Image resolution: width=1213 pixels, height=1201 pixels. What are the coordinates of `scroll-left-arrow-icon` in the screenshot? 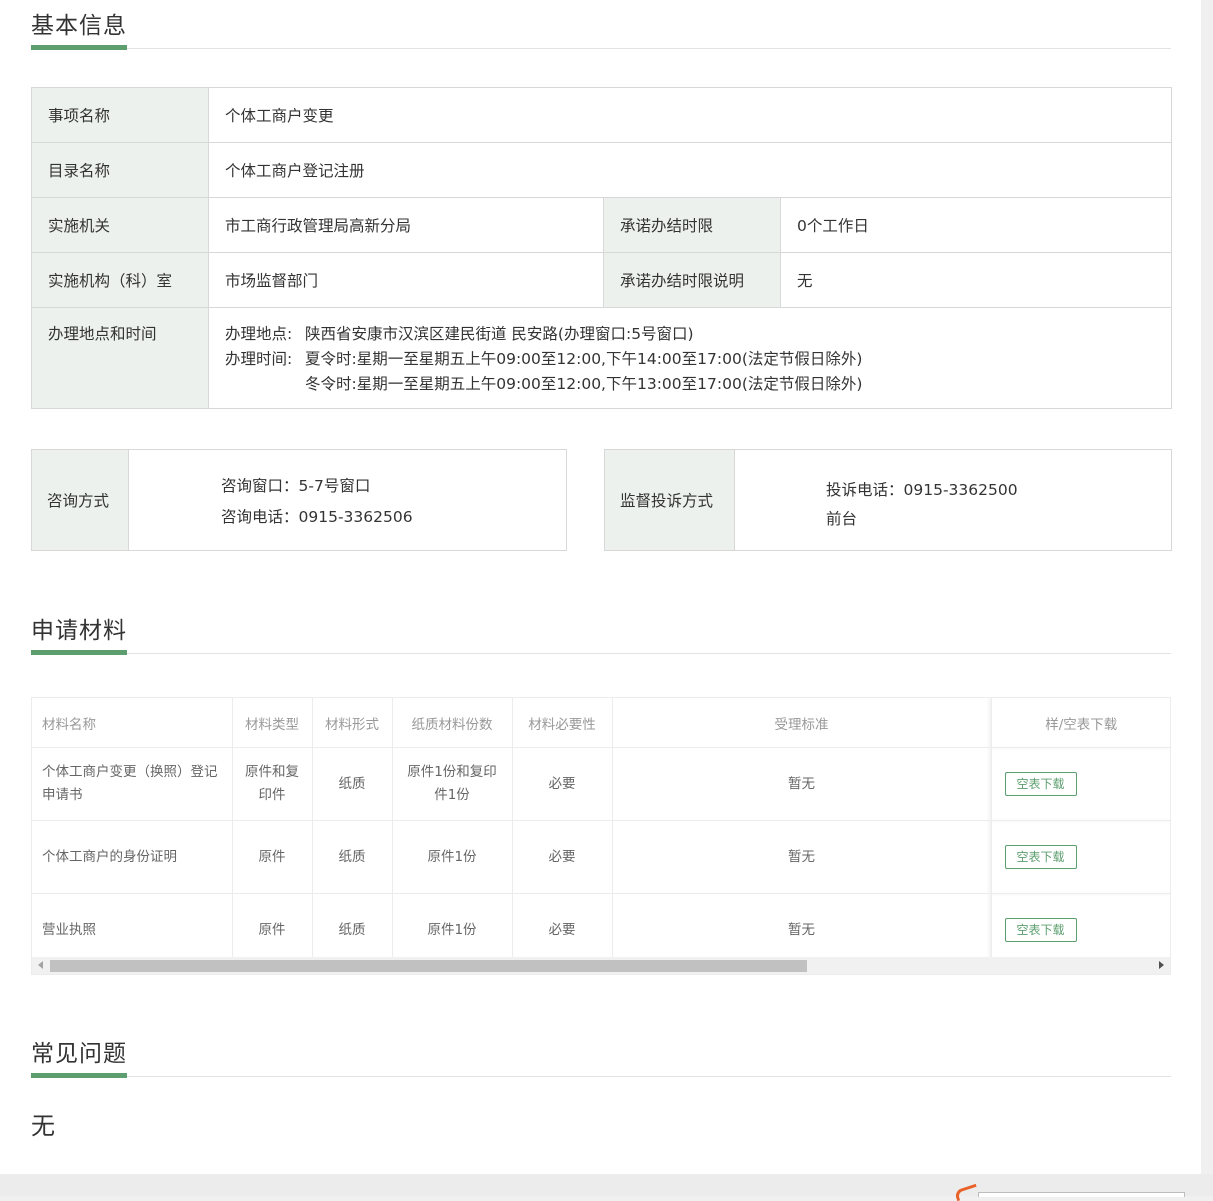 It's located at (40, 965).